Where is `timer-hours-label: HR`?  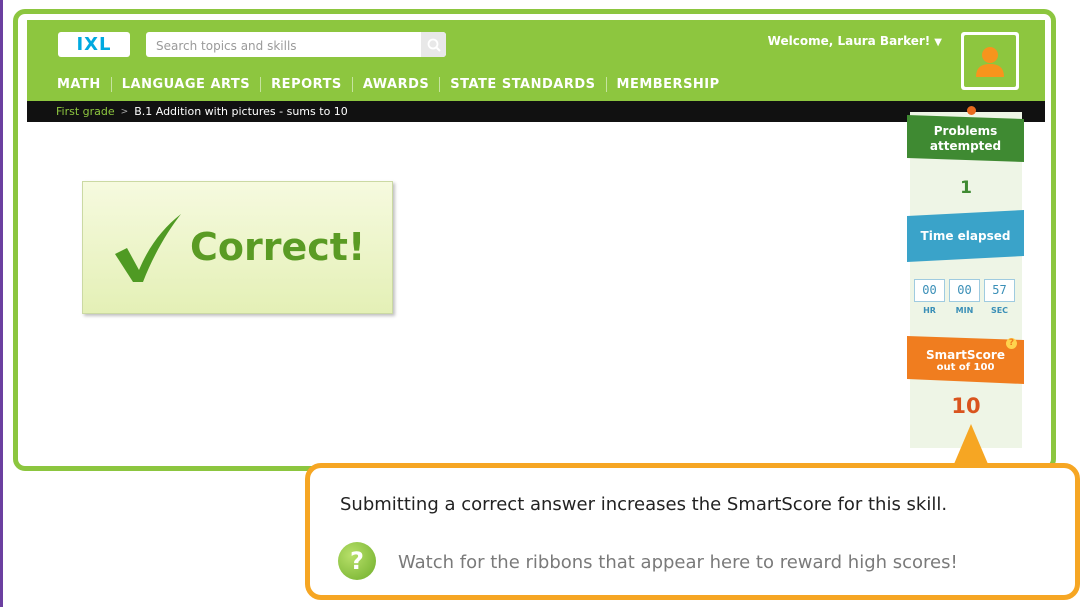 timer-hours-label: HR is located at coordinates (929, 310).